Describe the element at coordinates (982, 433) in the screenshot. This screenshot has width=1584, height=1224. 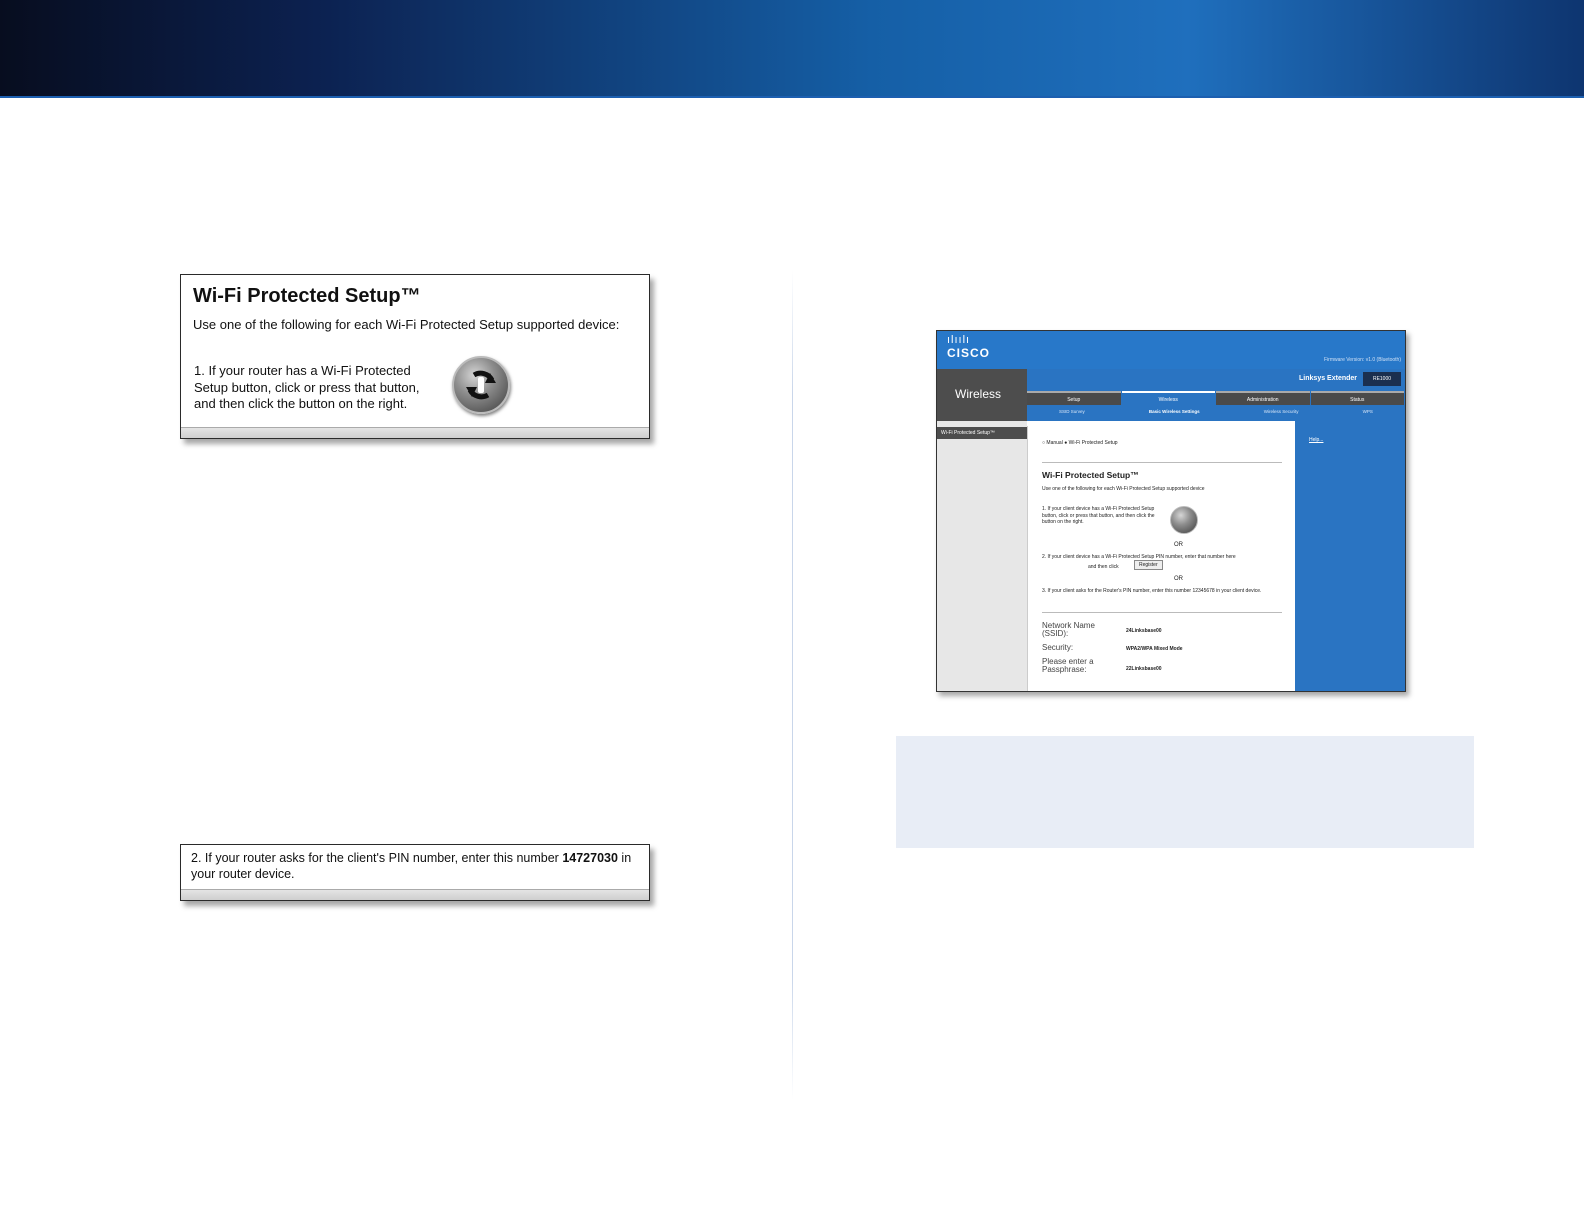
I see `sidebar-item-wps: Wi-Fi Protected Setup™` at that location.